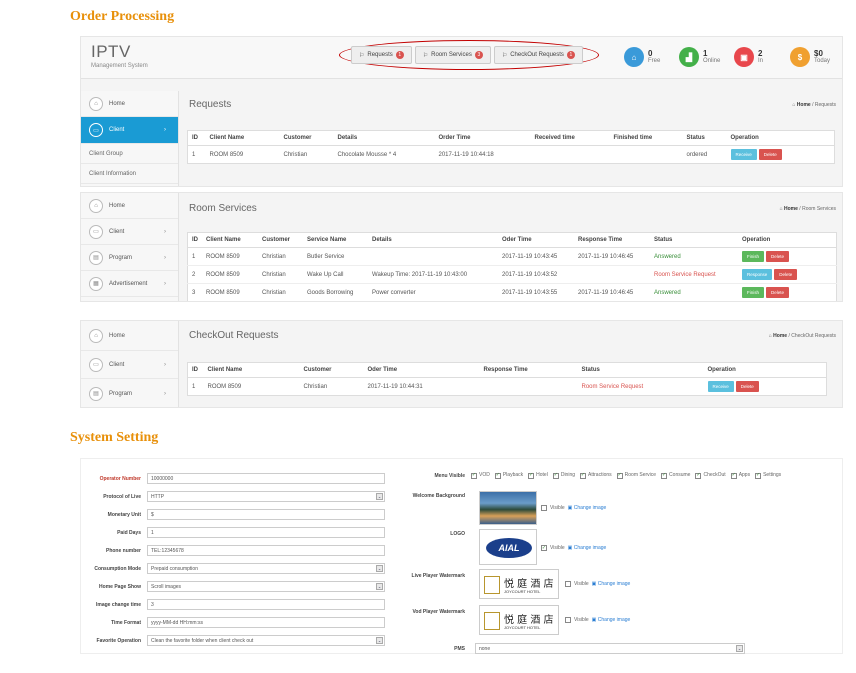 This screenshot has height=673, width=856. What do you see at coordinates (196, 154) in the screenshot?
I see `cell-id: 1` at bounding box center [196, 154].